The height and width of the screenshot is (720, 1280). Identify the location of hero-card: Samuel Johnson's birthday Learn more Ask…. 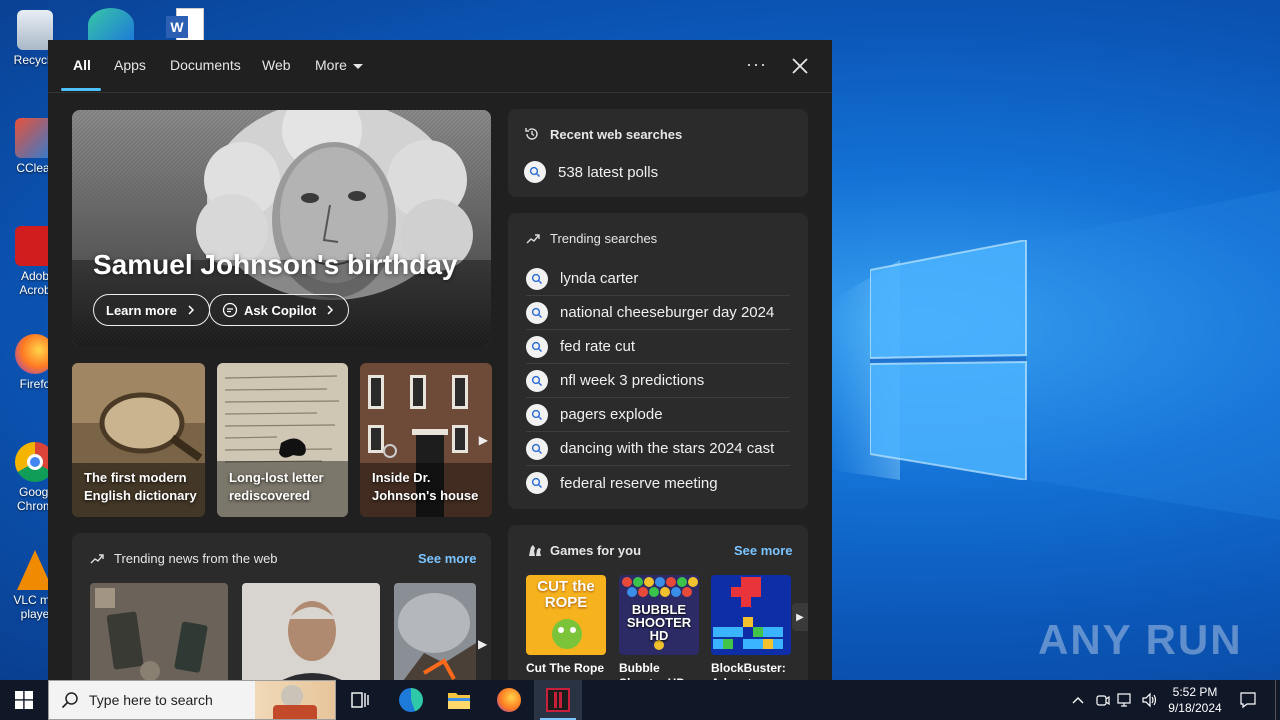
(281, 228).